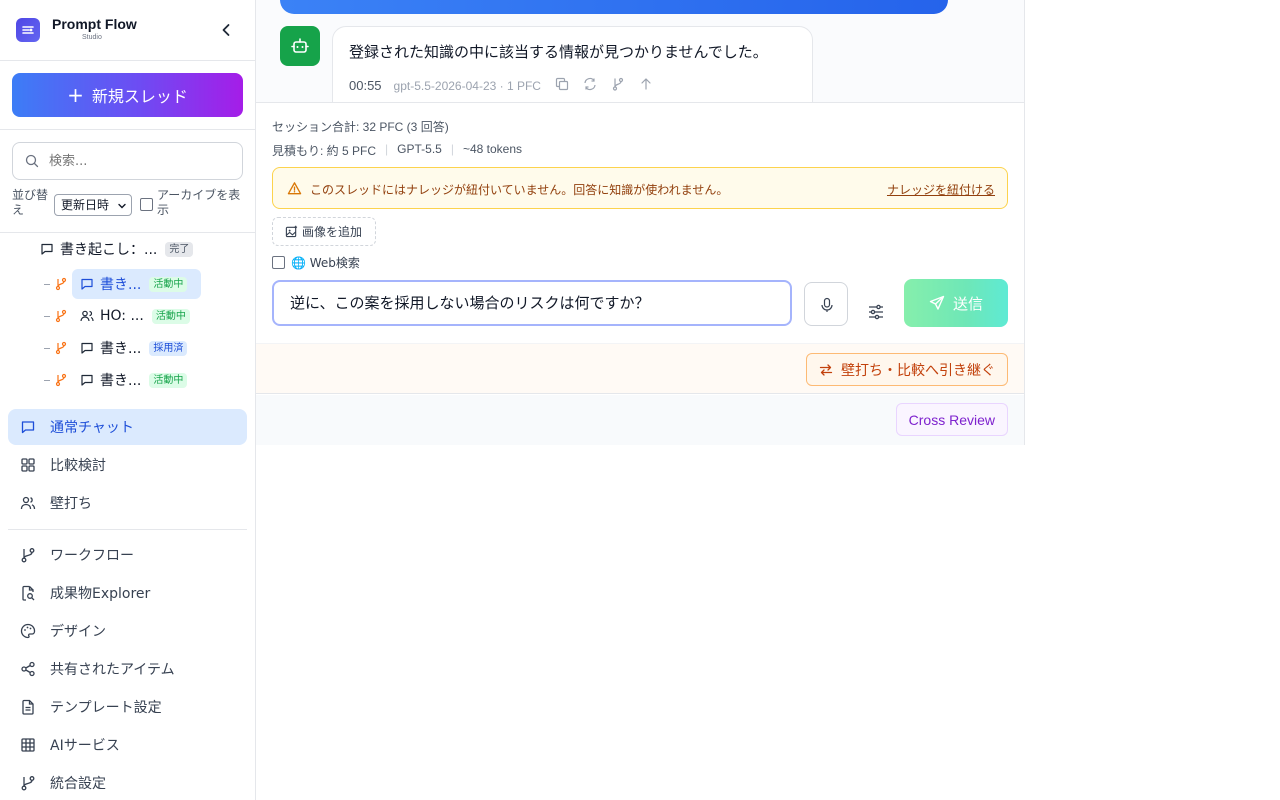  I want to click on message-time: 00:55, so click(365, 85).